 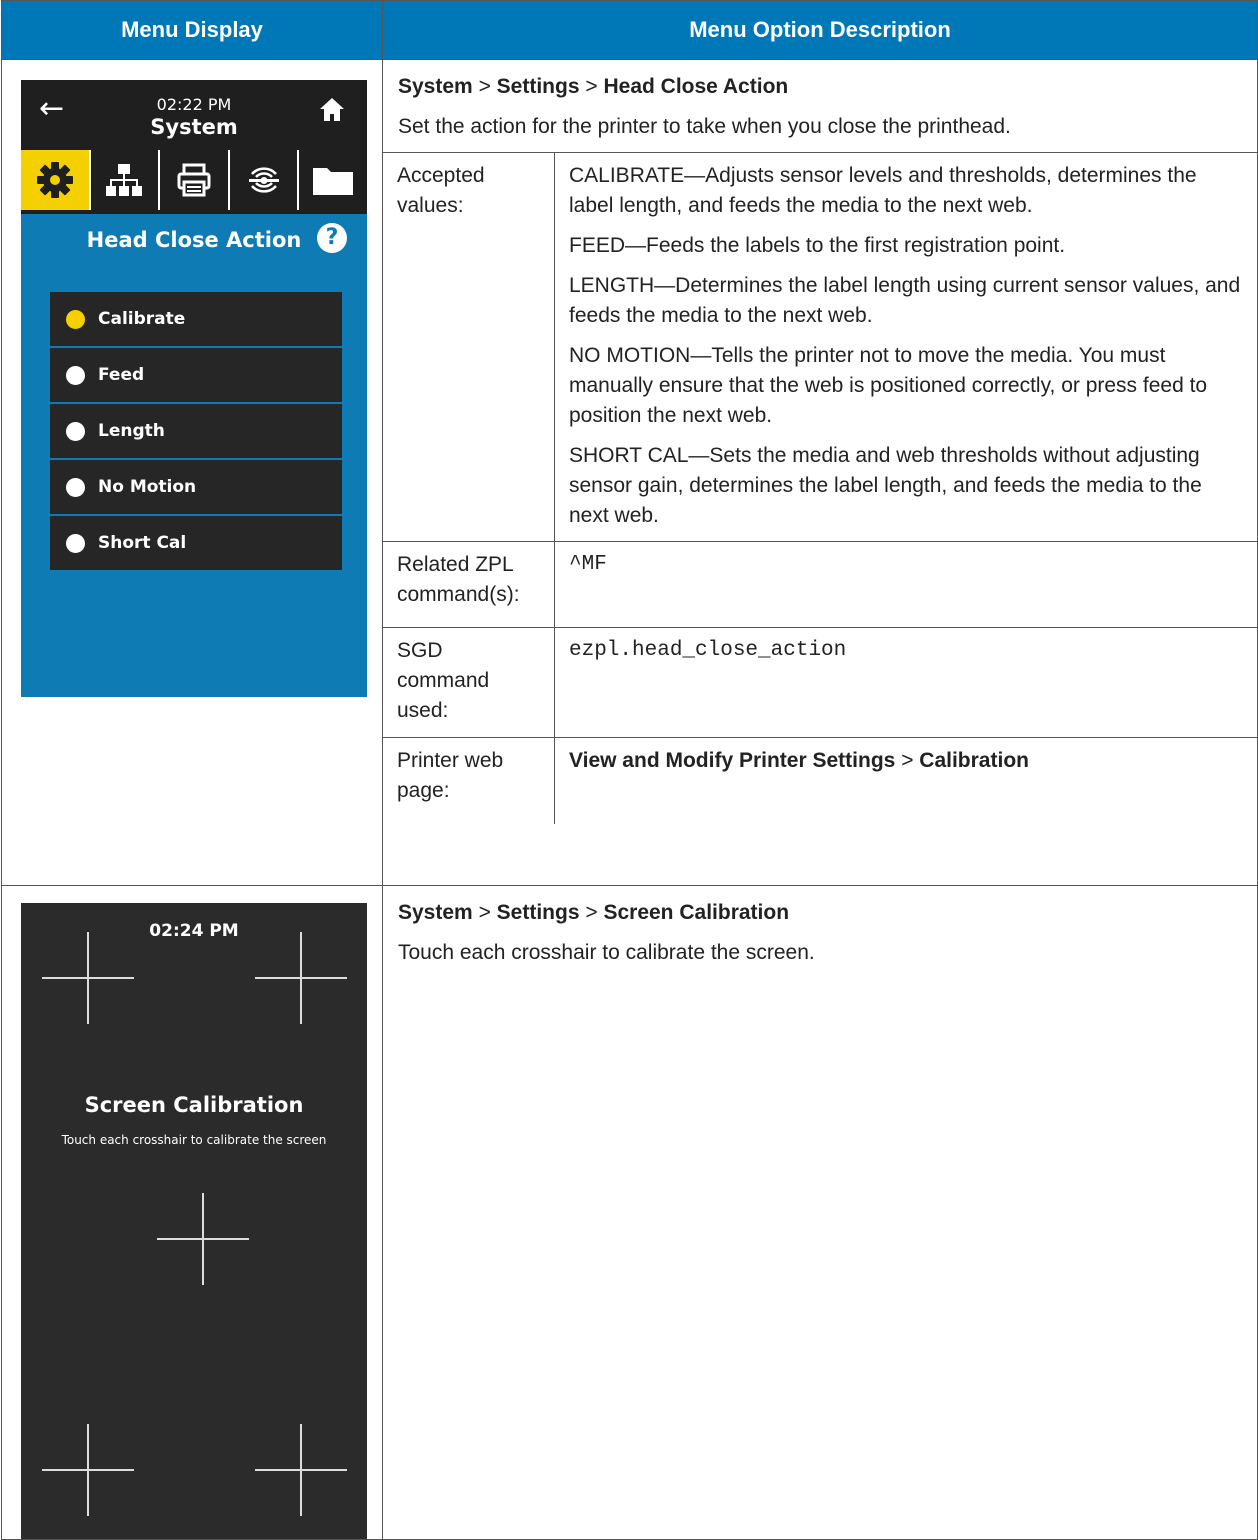 What do you see at coordinates (469, 584) in the screenshot?
I see `zpl-label: Related ZPL command(s):` at bounding box center [469, 584].